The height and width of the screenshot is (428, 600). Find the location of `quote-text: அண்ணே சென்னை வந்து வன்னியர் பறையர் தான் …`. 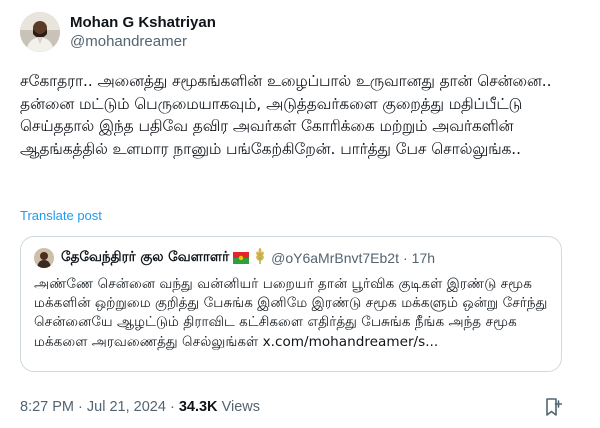

quote-text: அண்ணே சென்னை வந்து வன்னியர் பறையர் தான் … is located at coordinates (291, 313).